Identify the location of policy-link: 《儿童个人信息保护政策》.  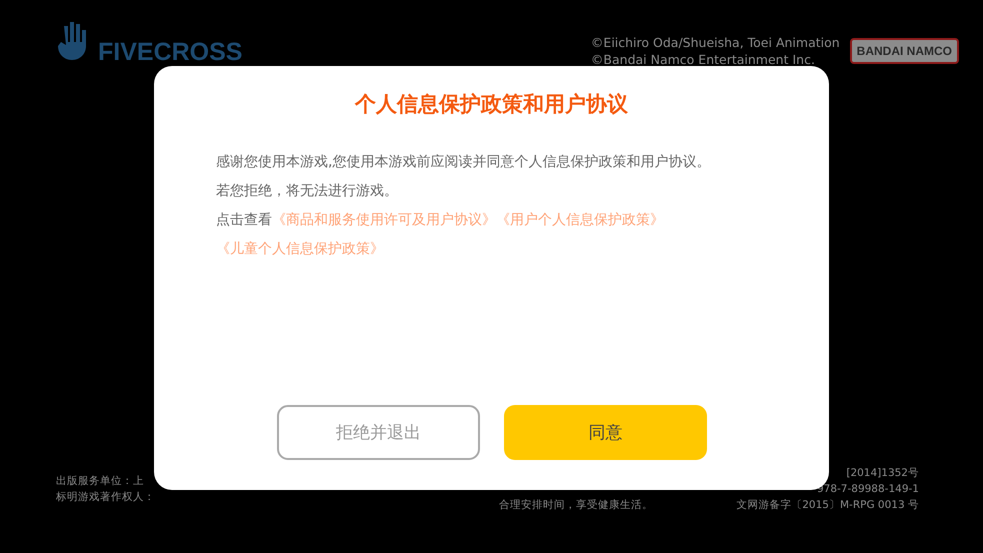
(300, 249).